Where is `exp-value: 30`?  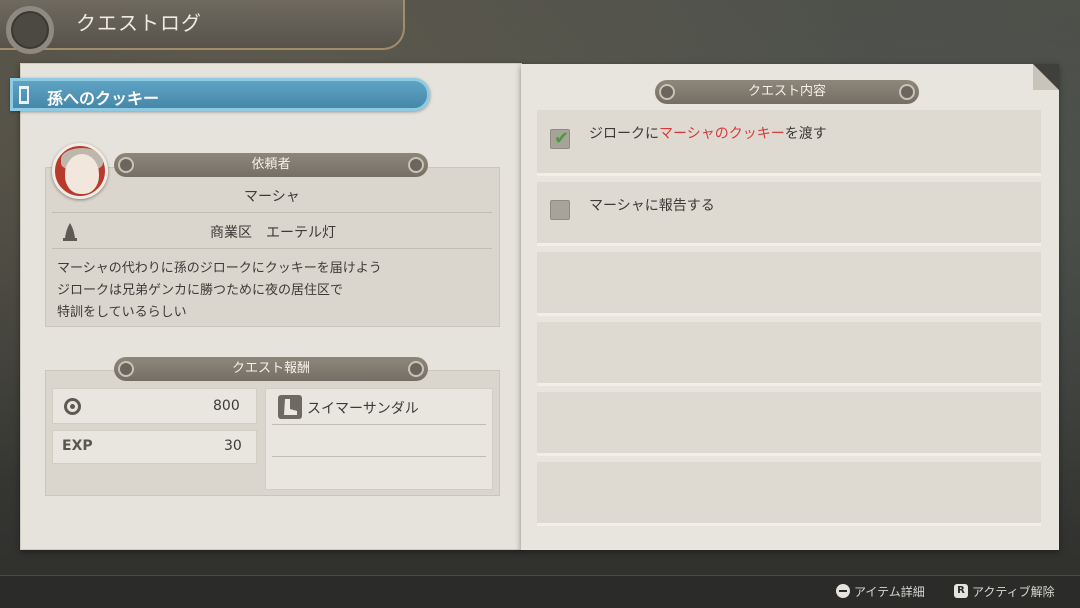 exp-value: 30 is located at coordinates (233, 446).